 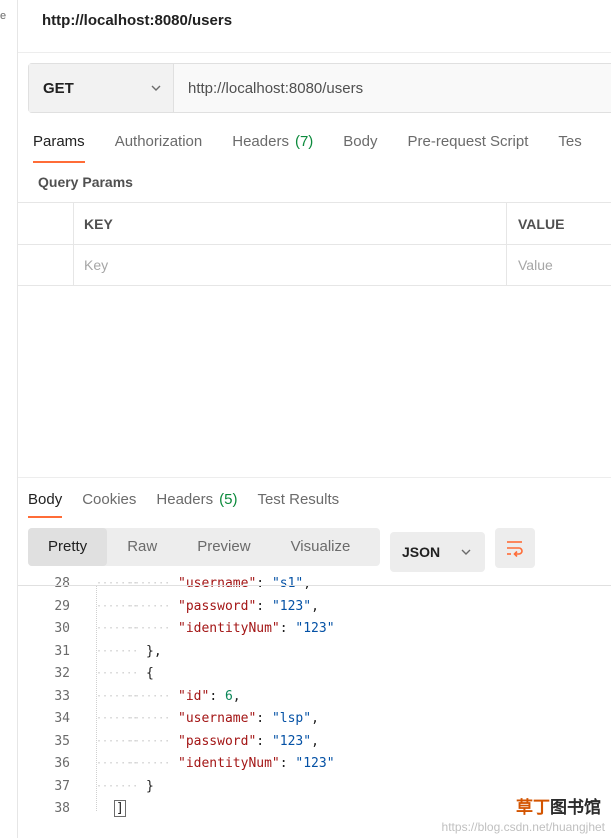 I want to click on code-tail: },, so click(x=154, y=651).